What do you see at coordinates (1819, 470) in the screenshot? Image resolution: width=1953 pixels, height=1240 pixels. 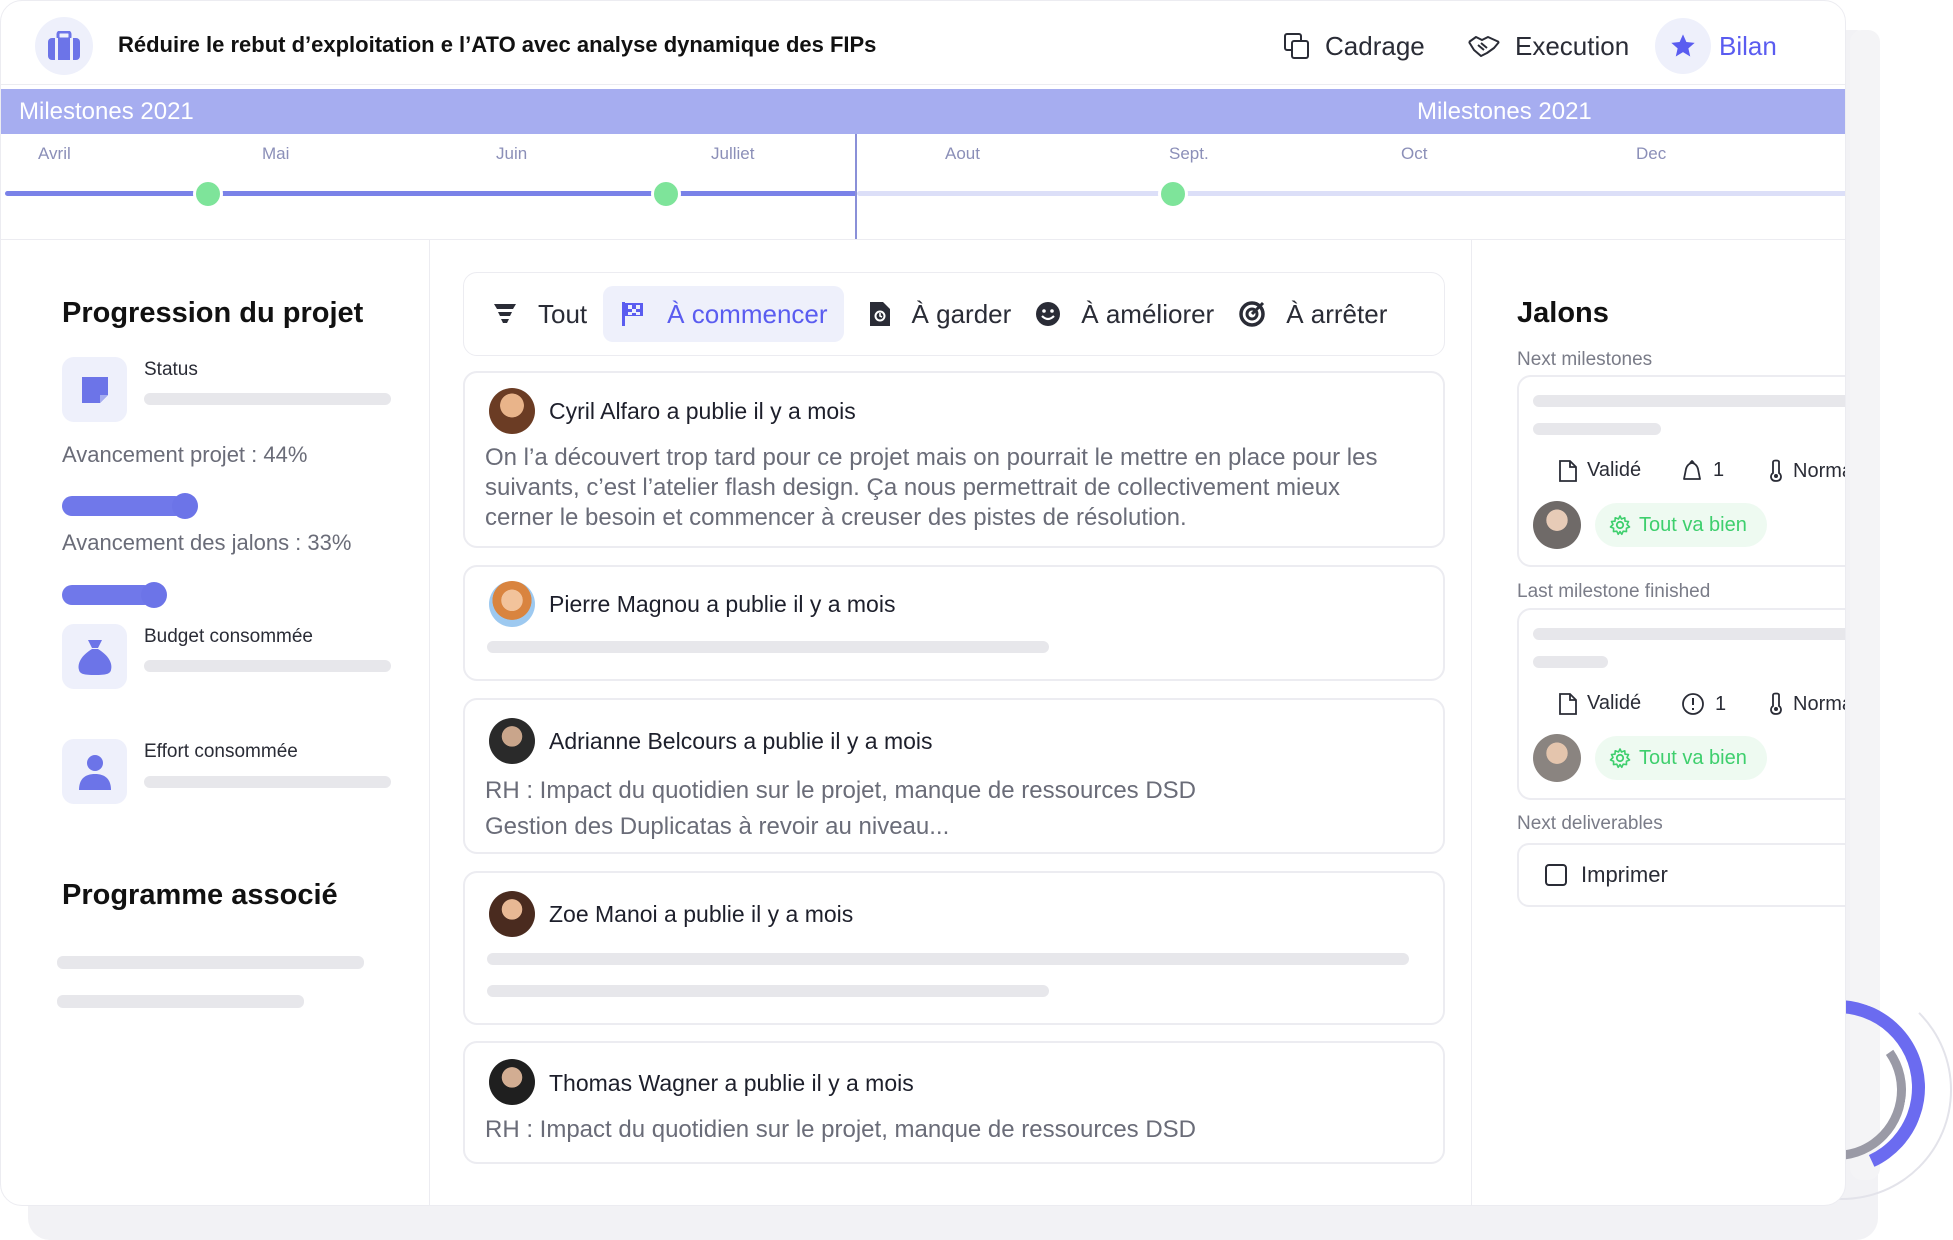 I see `milestone-priority-text: Normal` at bounding box center [1819, 470].